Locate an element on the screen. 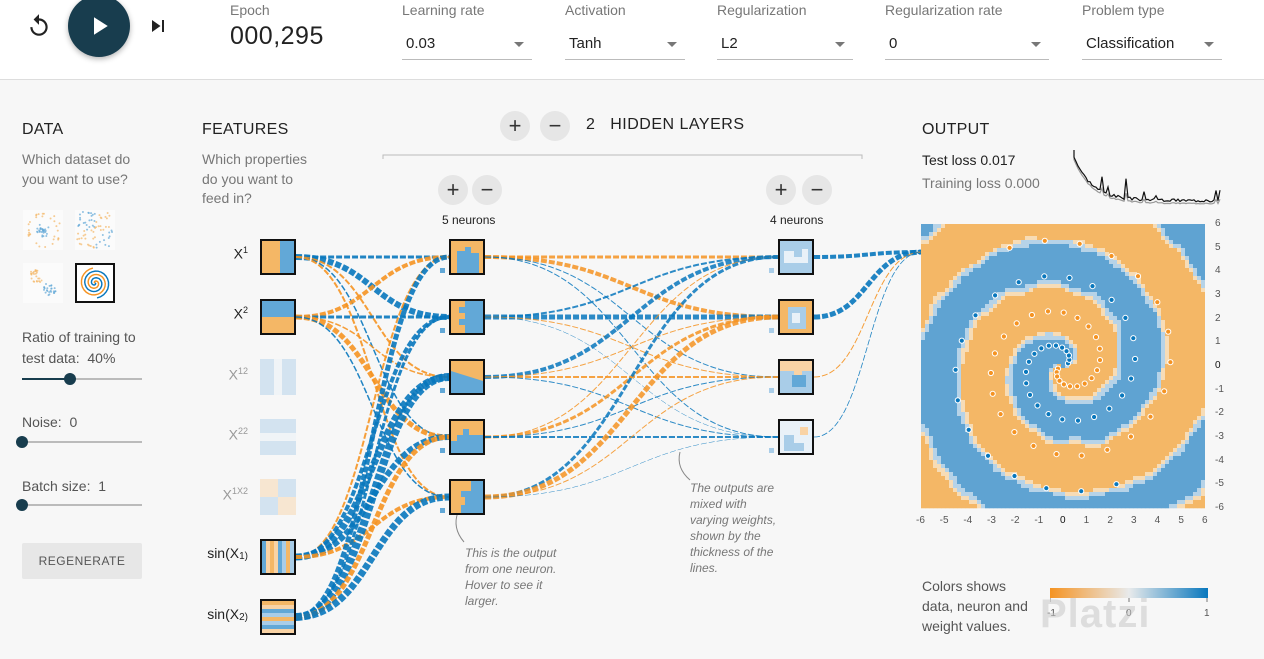 The height and width of the screenshot is (659, 1264). y-tick: -4 is located at coordinates (1219, 460).